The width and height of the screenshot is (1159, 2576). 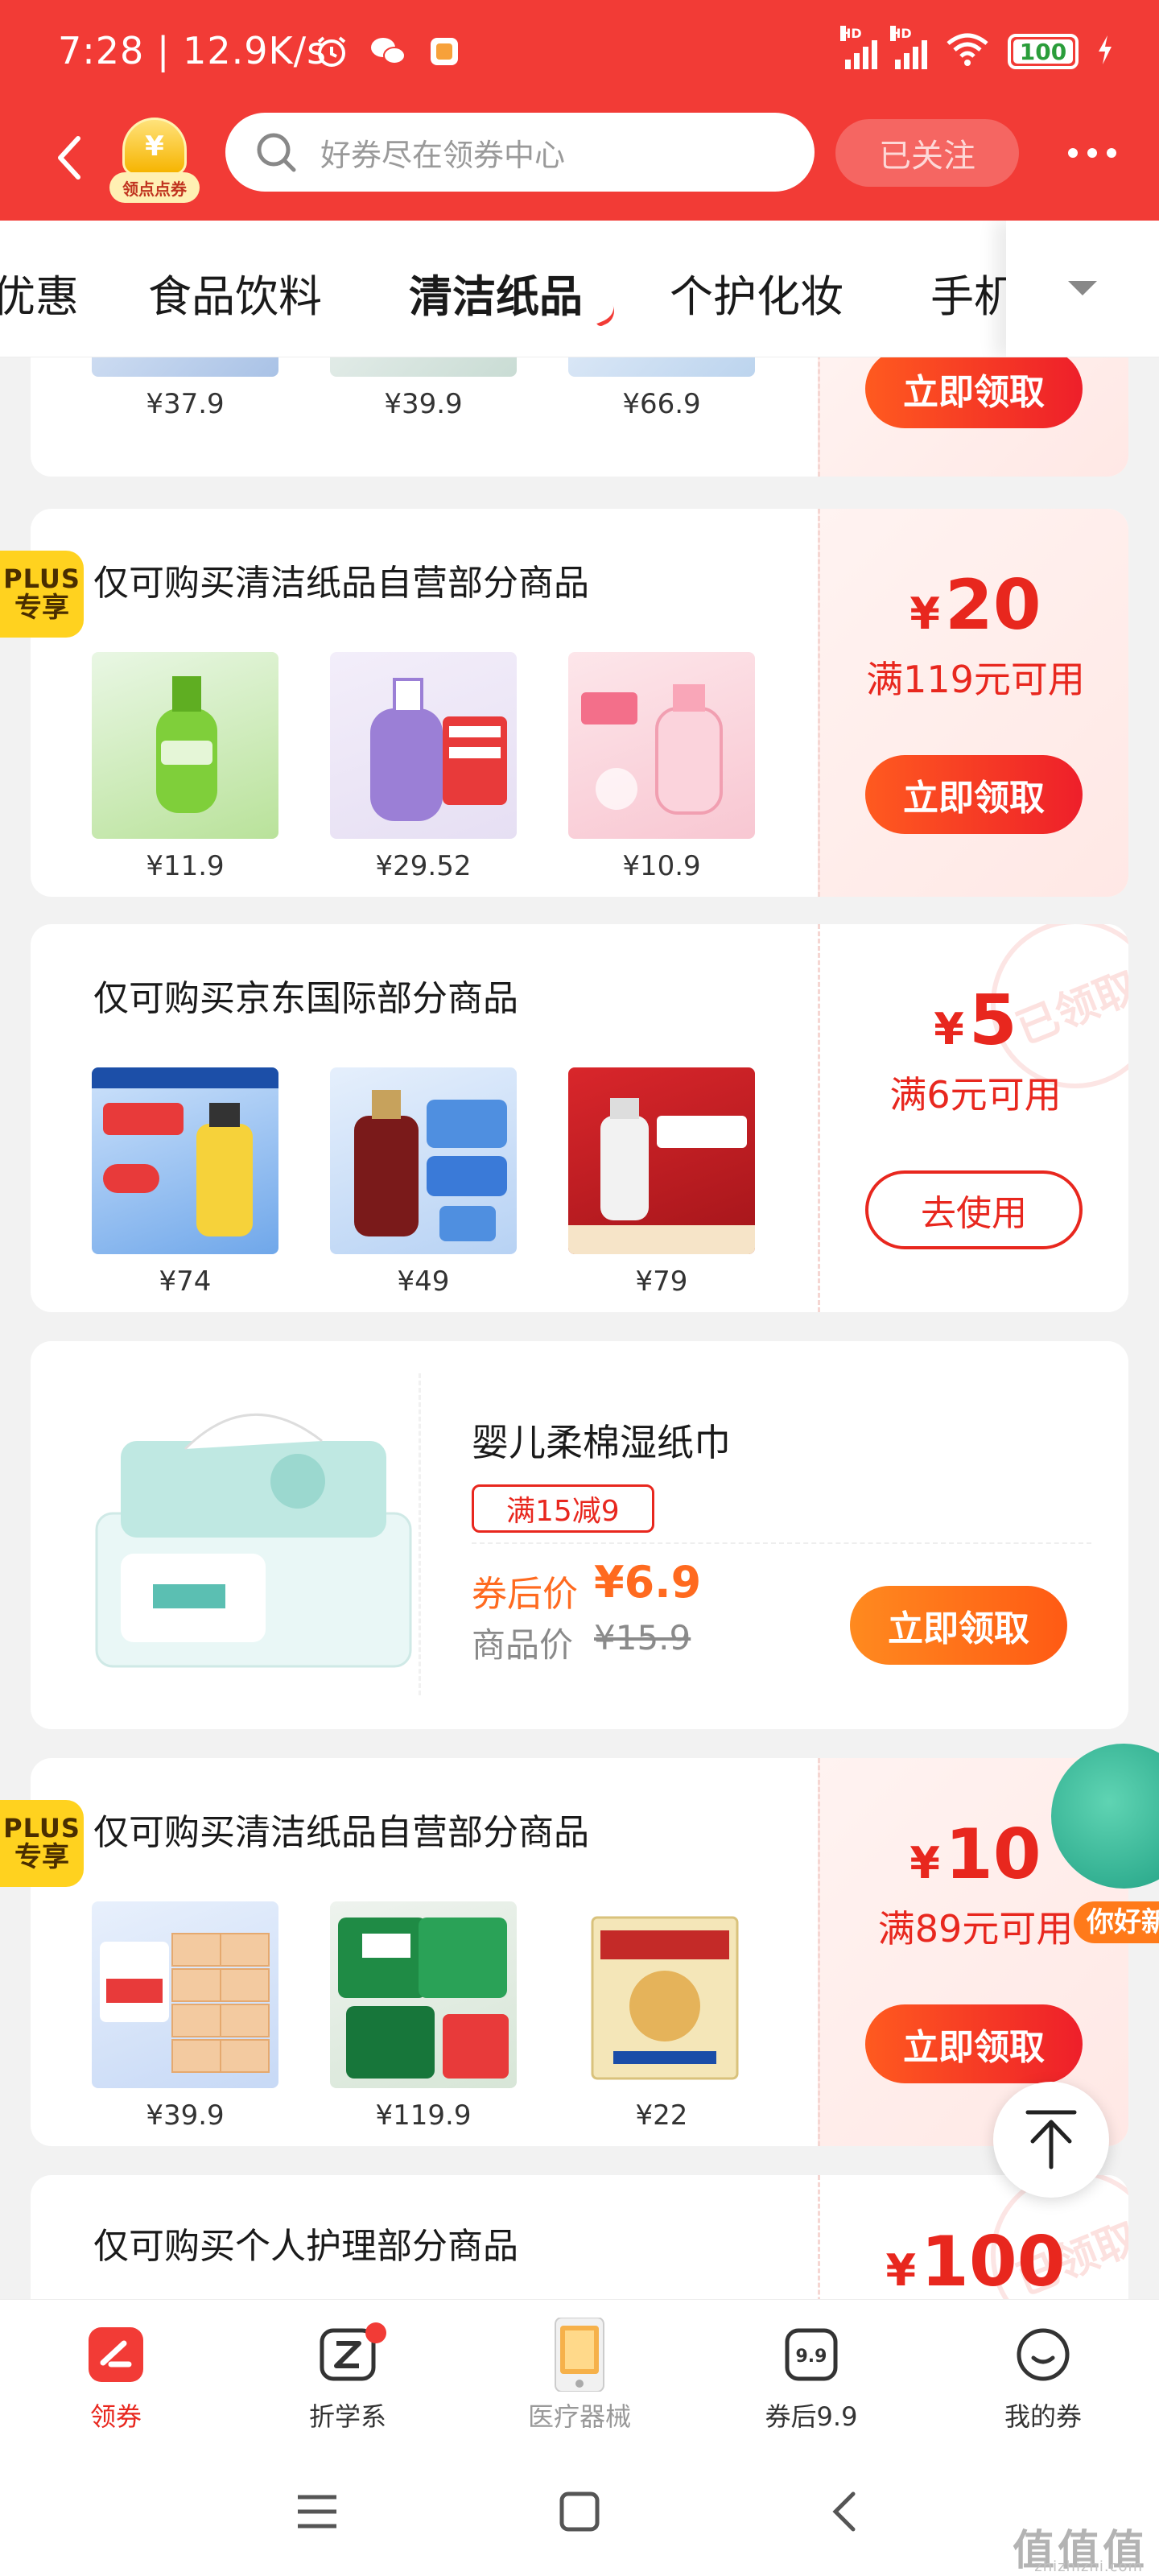 I want to click on product-item: ¥22, so click(x=661, y=2016).